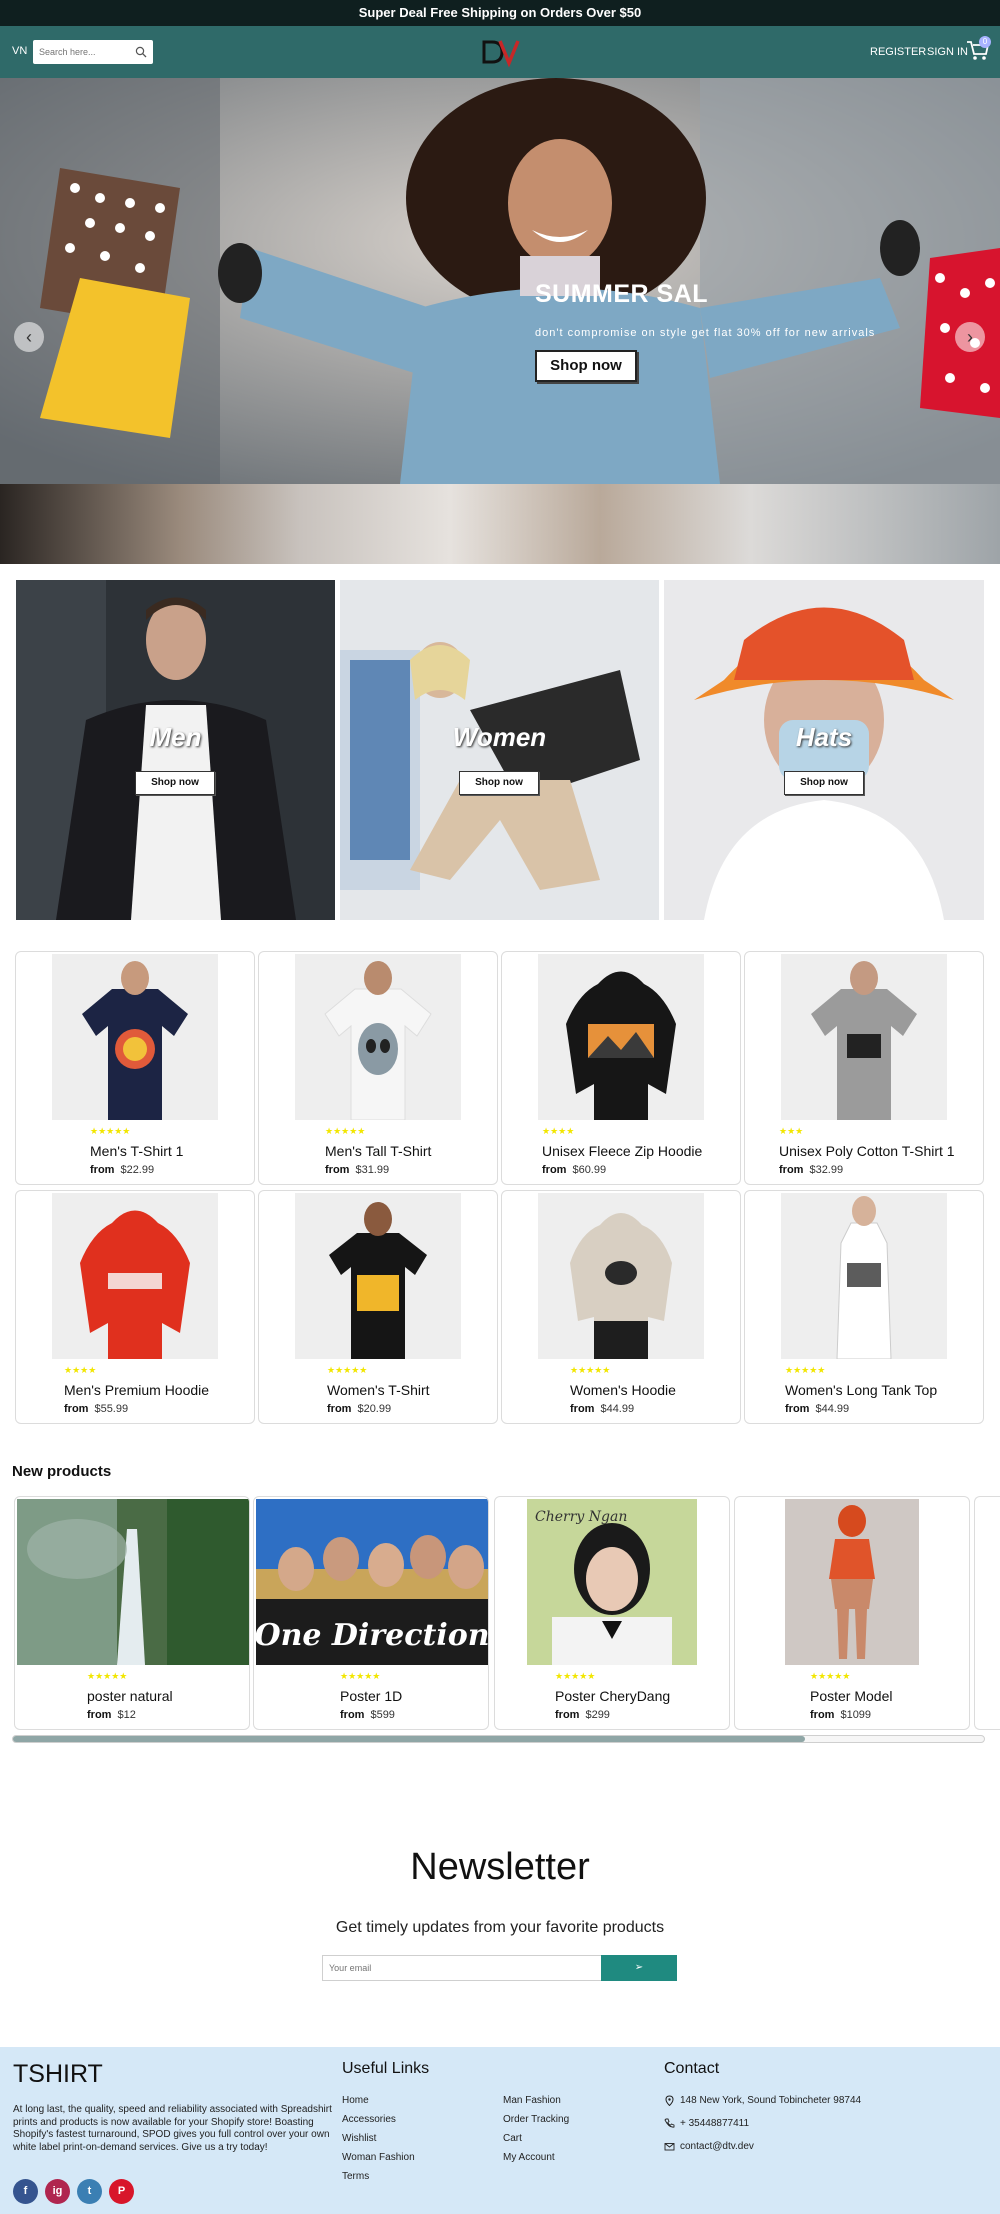 The height and width of the screenshot is (2214, 1000). What do you see at coordinates (81, 52) in the screenshot?
I see `search-input` at bounding box center [81, 52].